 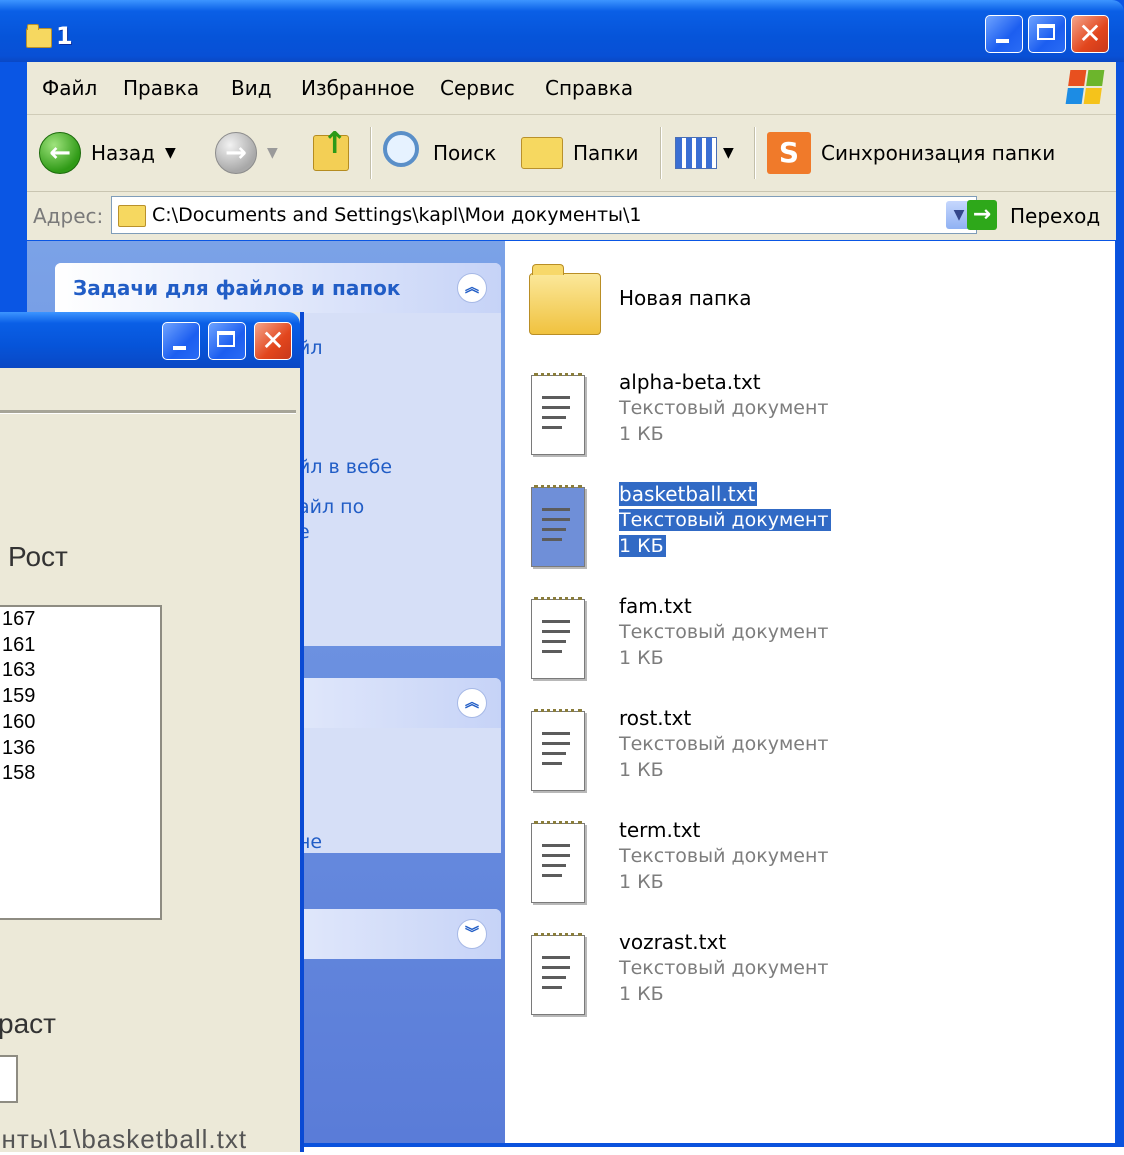 I want to click on views-icon, so click(x=696, y=153).